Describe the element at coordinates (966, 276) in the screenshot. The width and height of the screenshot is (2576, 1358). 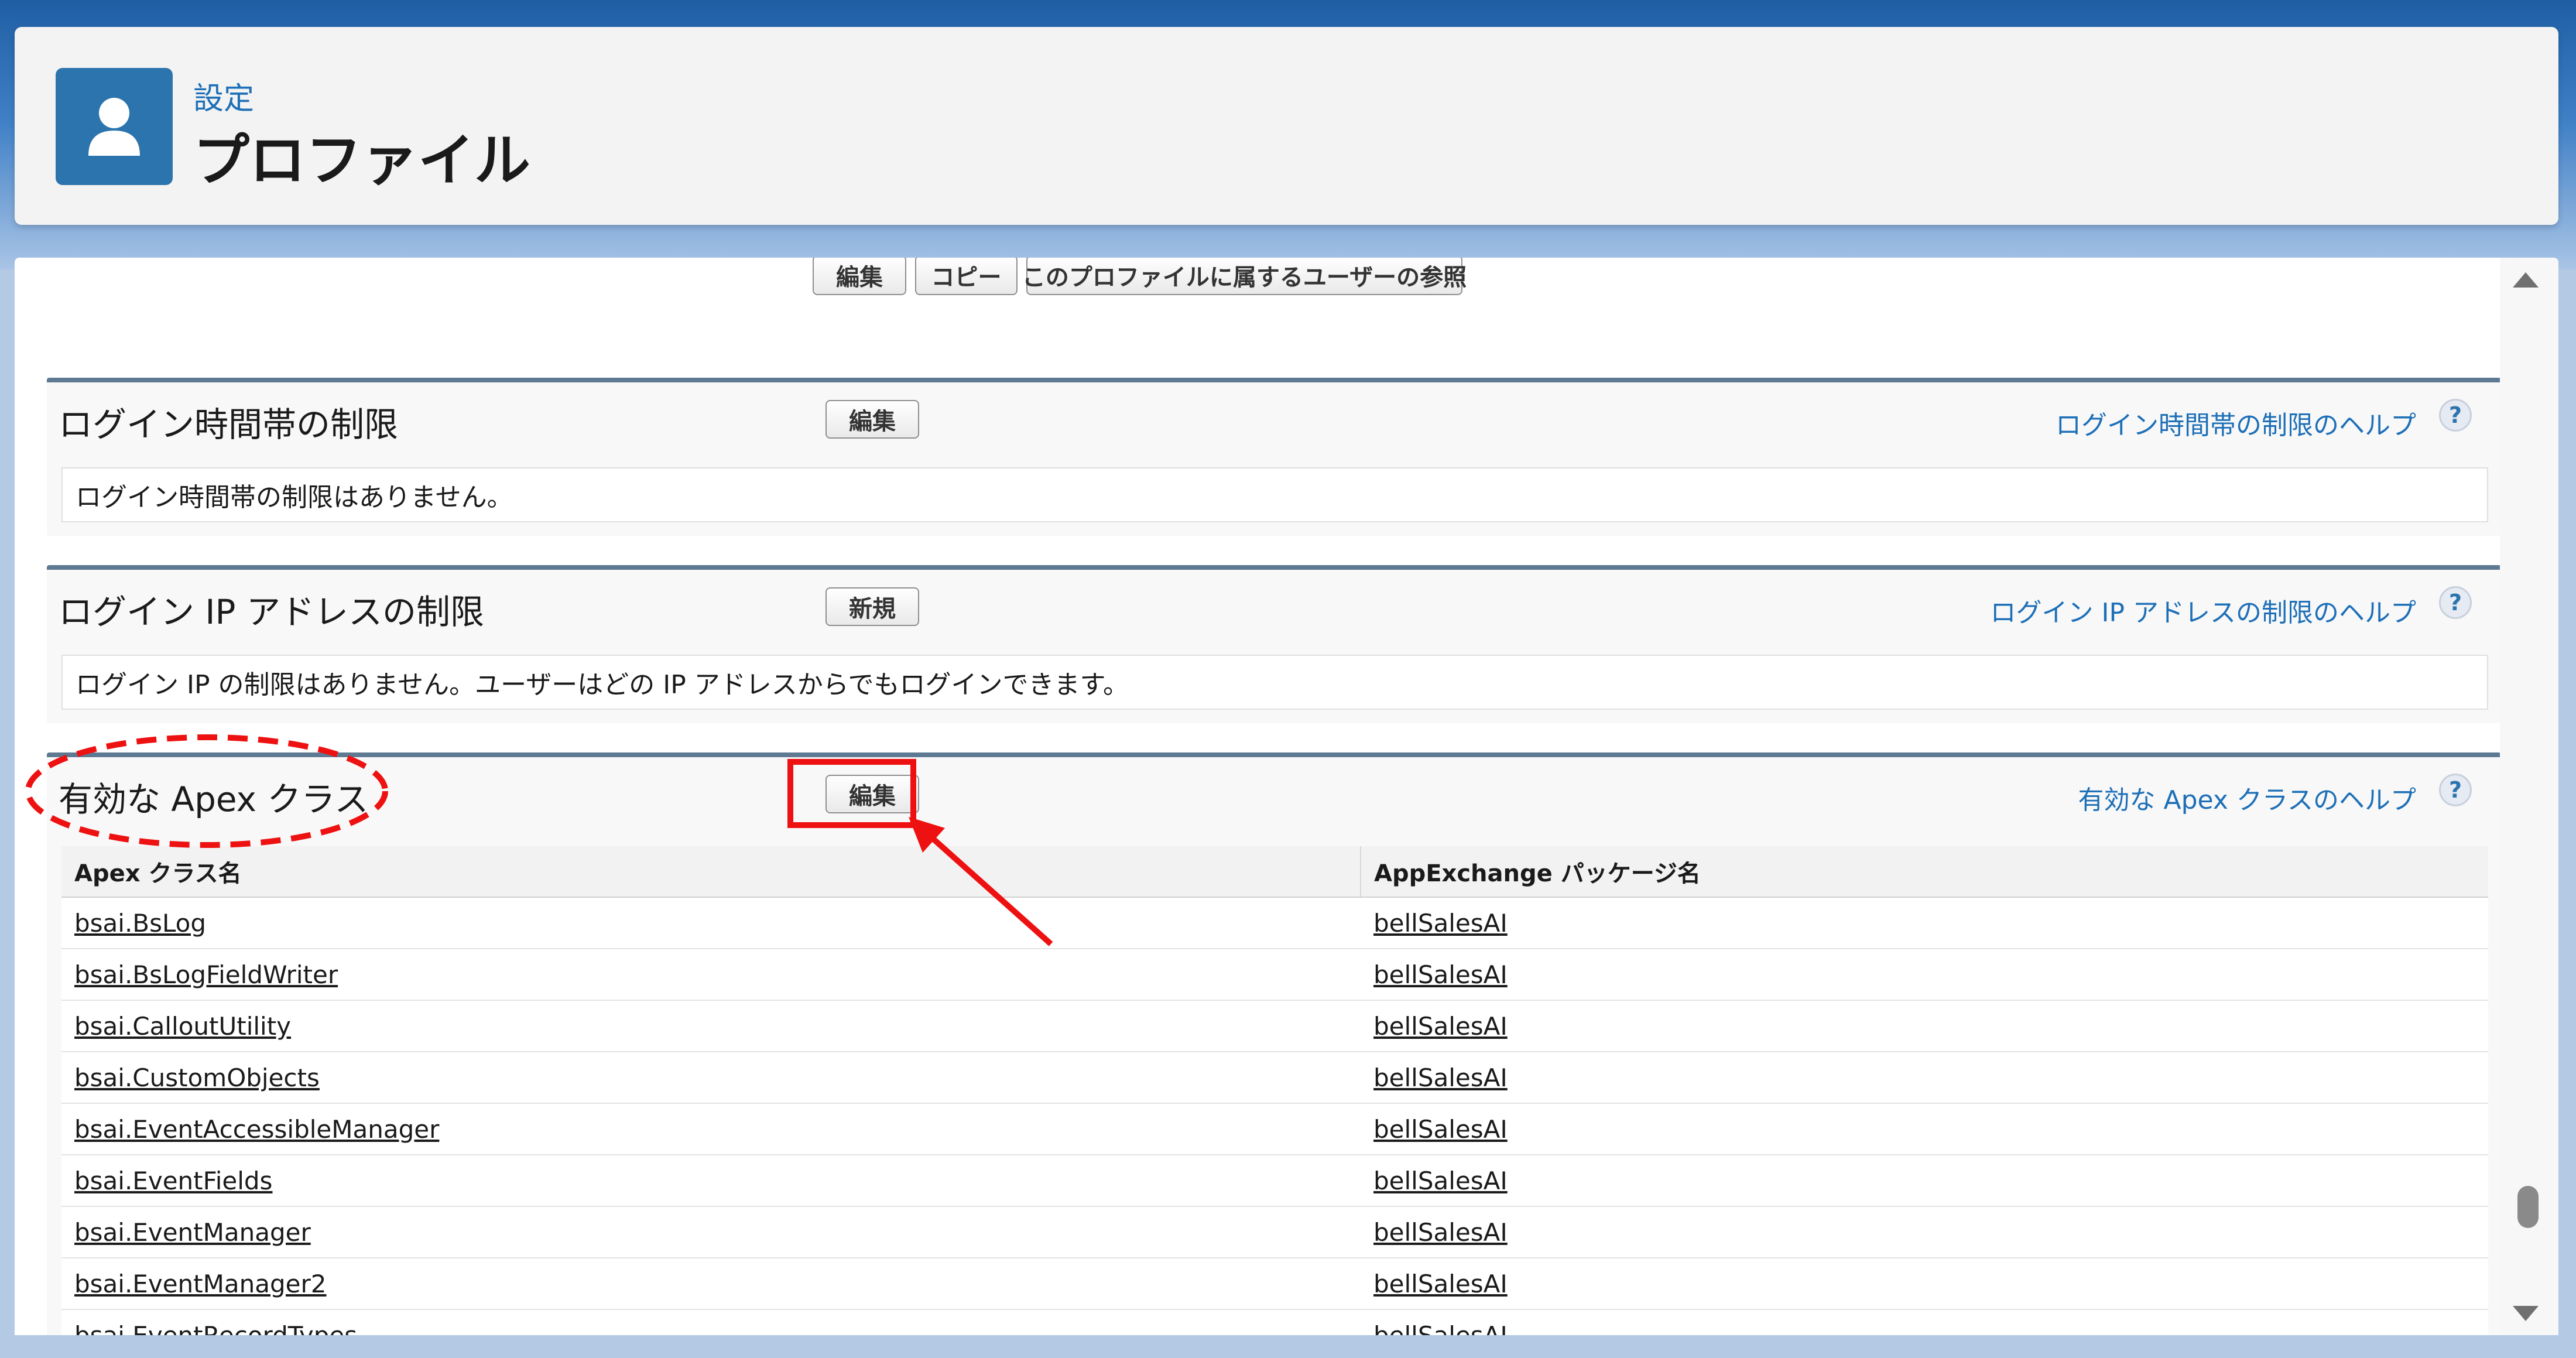
I see `copy-button: コピー` at that location.